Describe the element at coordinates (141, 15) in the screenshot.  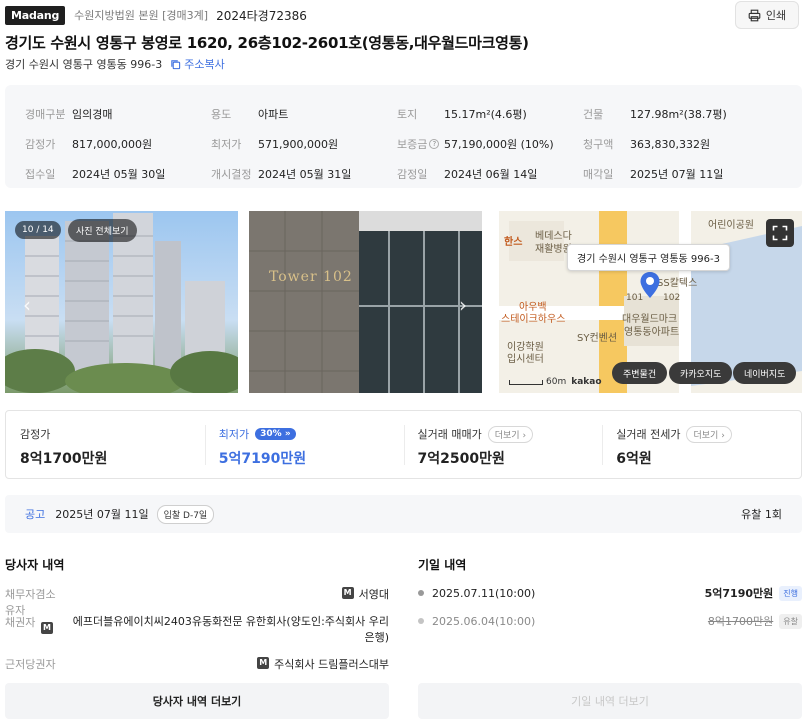
I see `court-name: 수원지방법원 본원 [경매3계]` at that location.